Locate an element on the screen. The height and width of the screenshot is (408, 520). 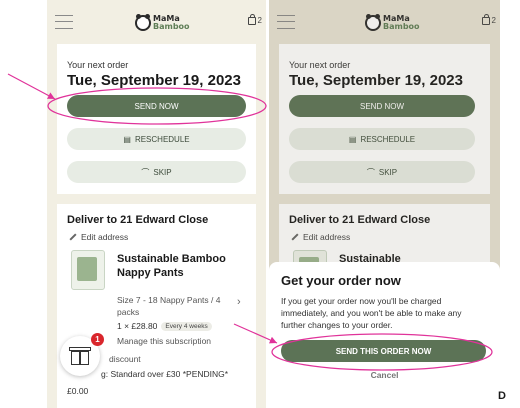
annotation-arrow-send-order is located at coordinates (255, 333).